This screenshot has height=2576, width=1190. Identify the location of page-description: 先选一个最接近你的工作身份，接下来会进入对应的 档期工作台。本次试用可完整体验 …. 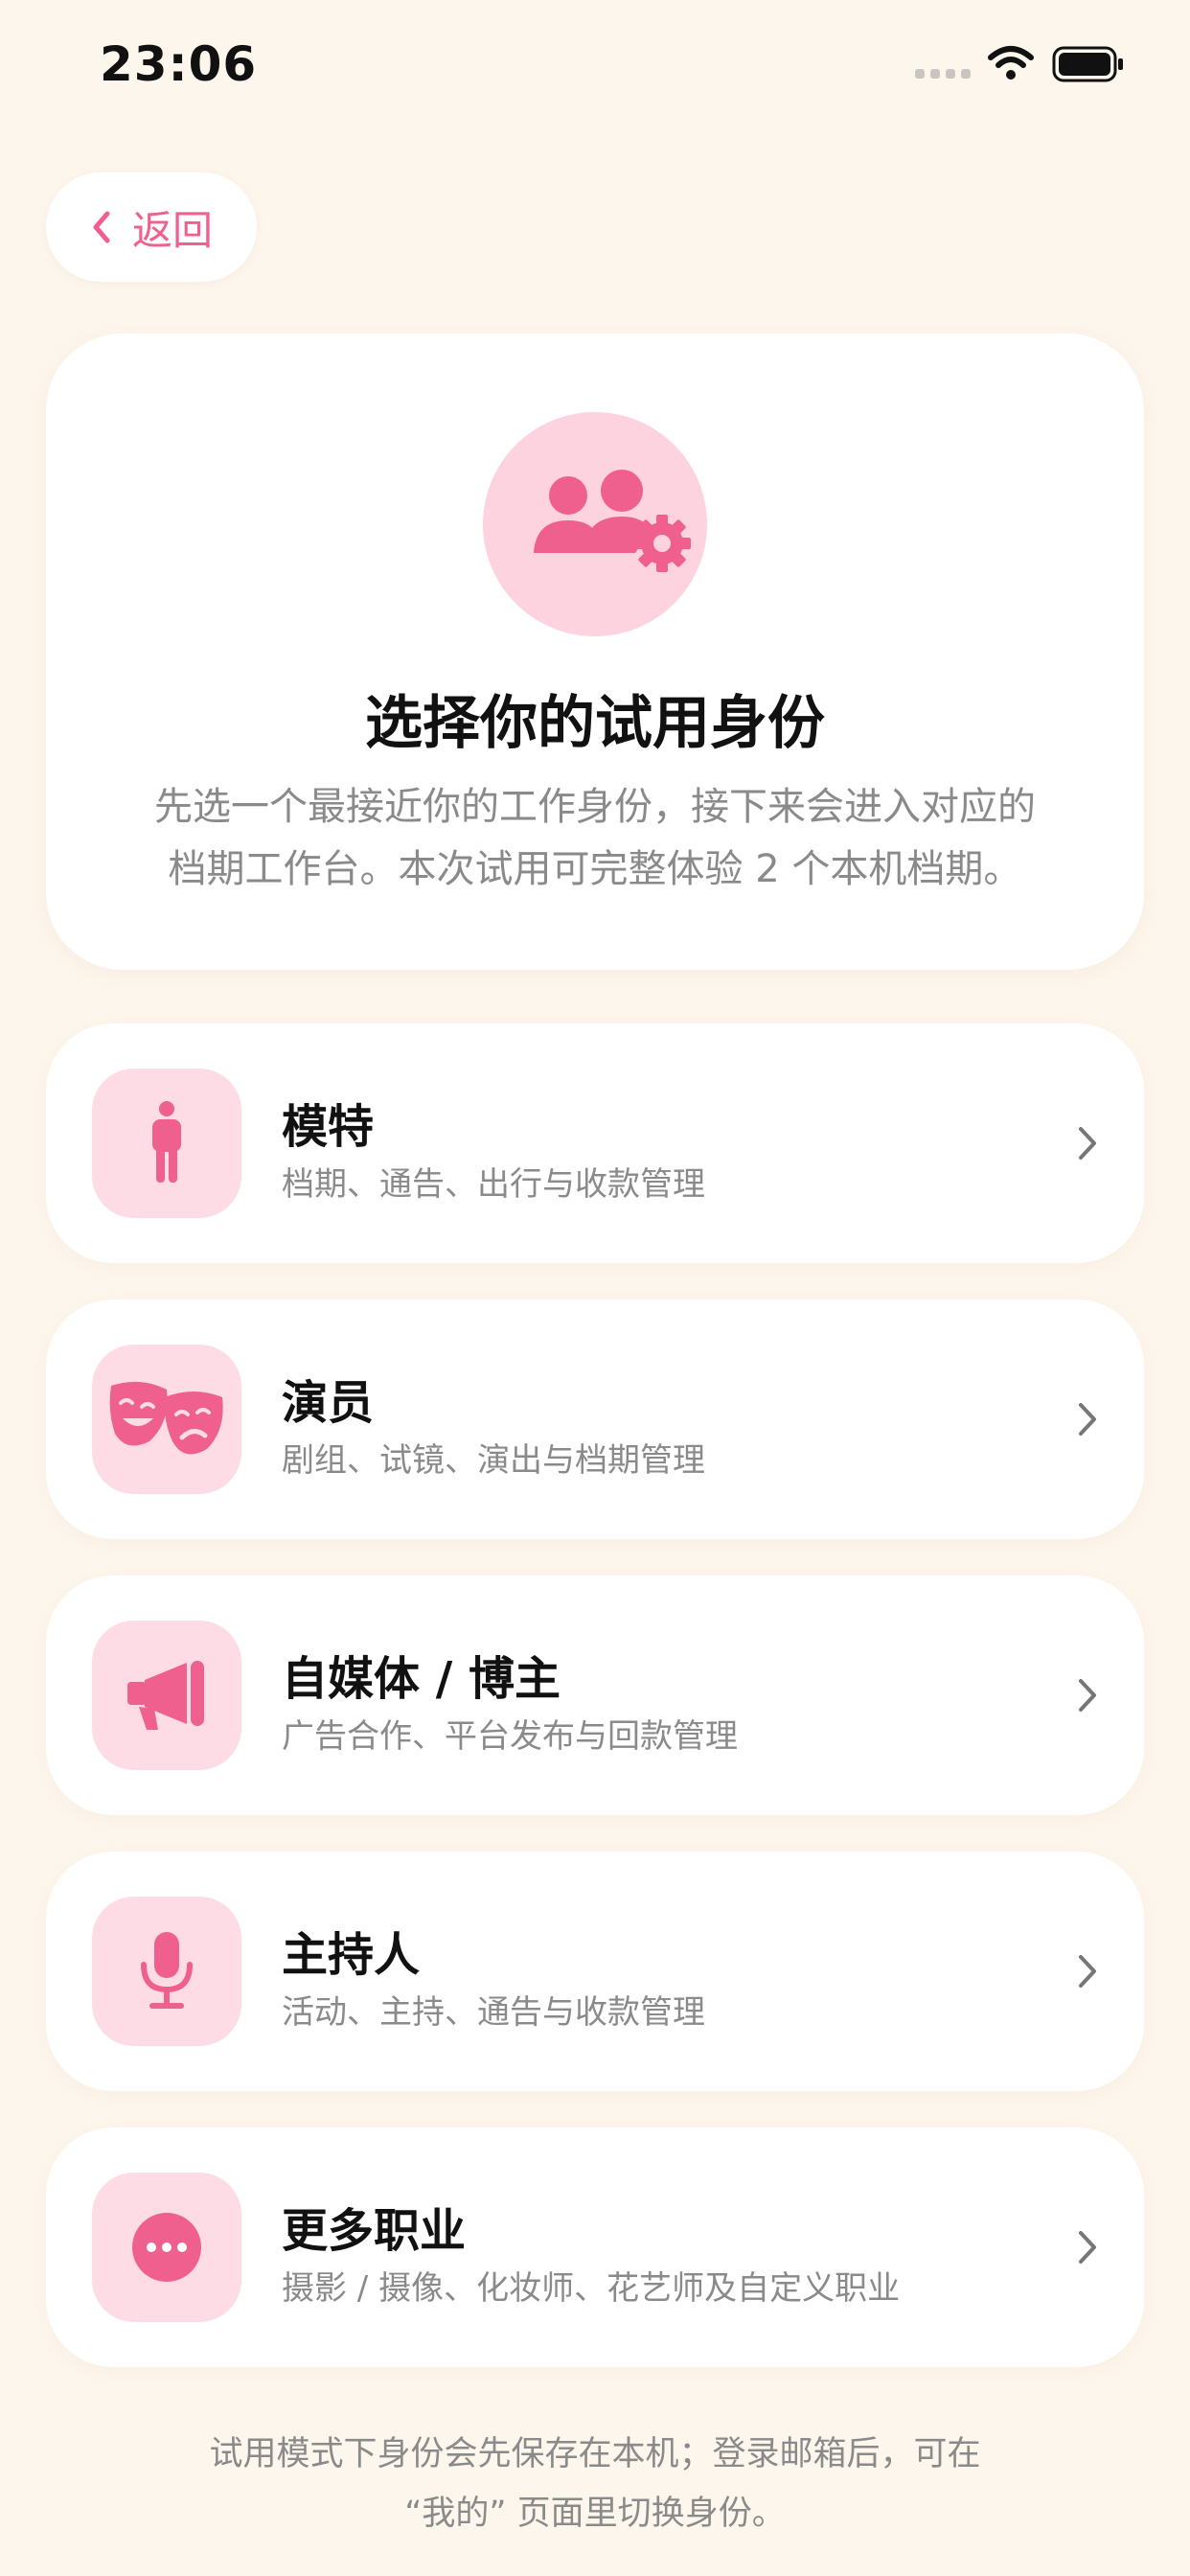
(595, 838).